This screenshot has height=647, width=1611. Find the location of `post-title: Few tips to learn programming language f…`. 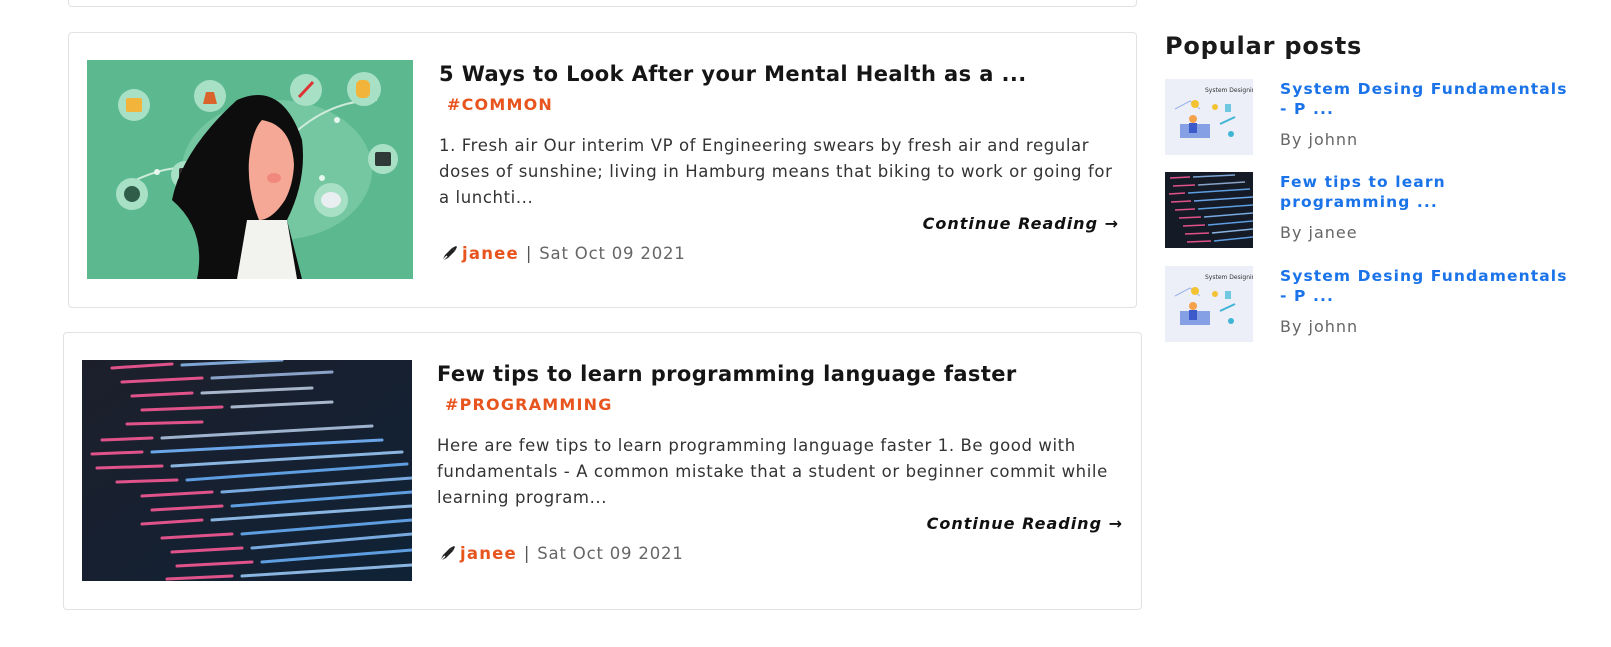

post-title: Few tips to learn programming language f… is located at coordinates (780, 374).